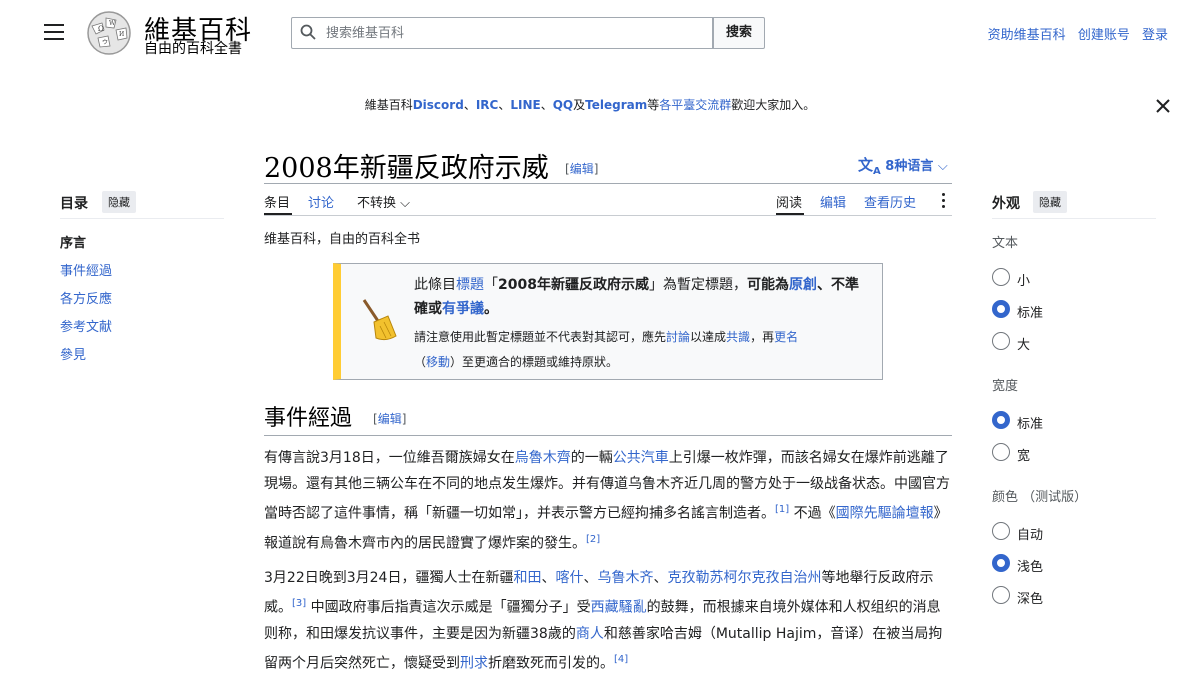  Describe the element at coordinates (869, 166) in the screenshot. I see `translate-icon: 文A` at that location.